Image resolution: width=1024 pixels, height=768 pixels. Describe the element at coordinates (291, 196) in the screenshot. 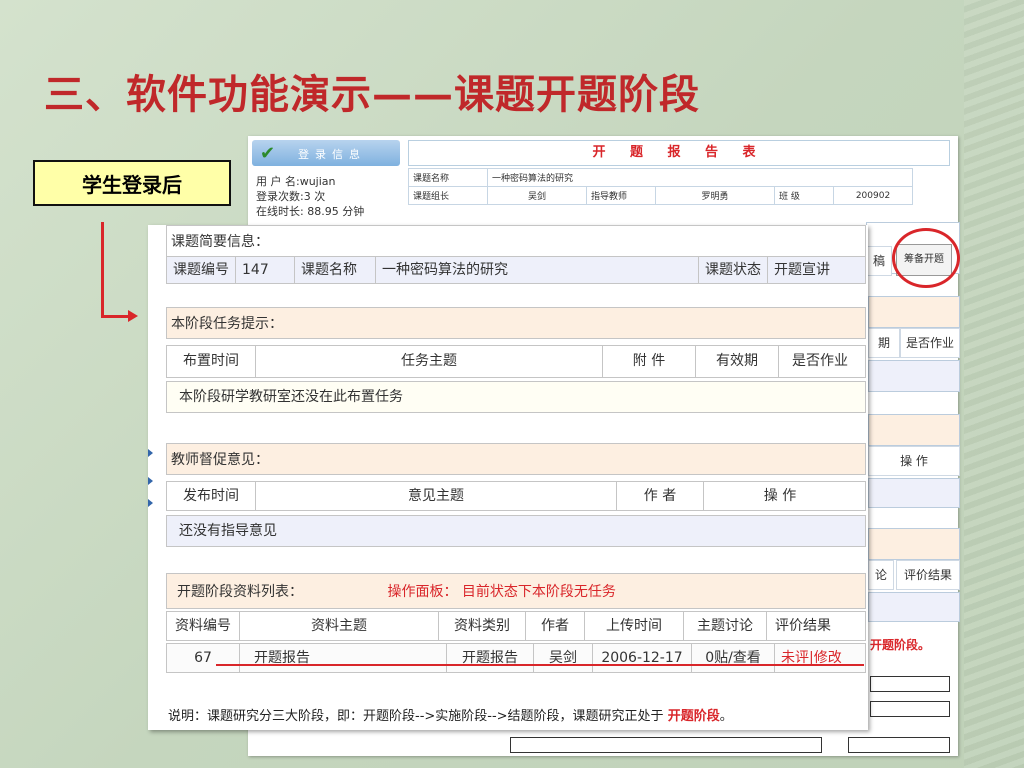

I see `login-count: 登录次数:3 次` at that location.